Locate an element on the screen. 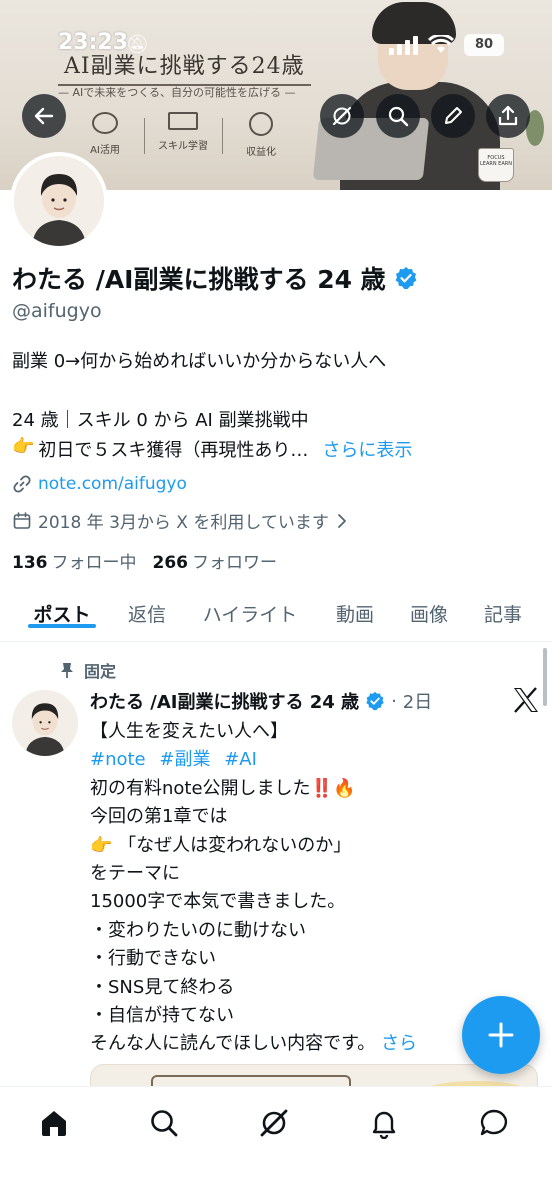 Image resolution: width=552 pixels, height=1200 pixels. tab-highlights: ハイライト is located at coordinates (250, 607).